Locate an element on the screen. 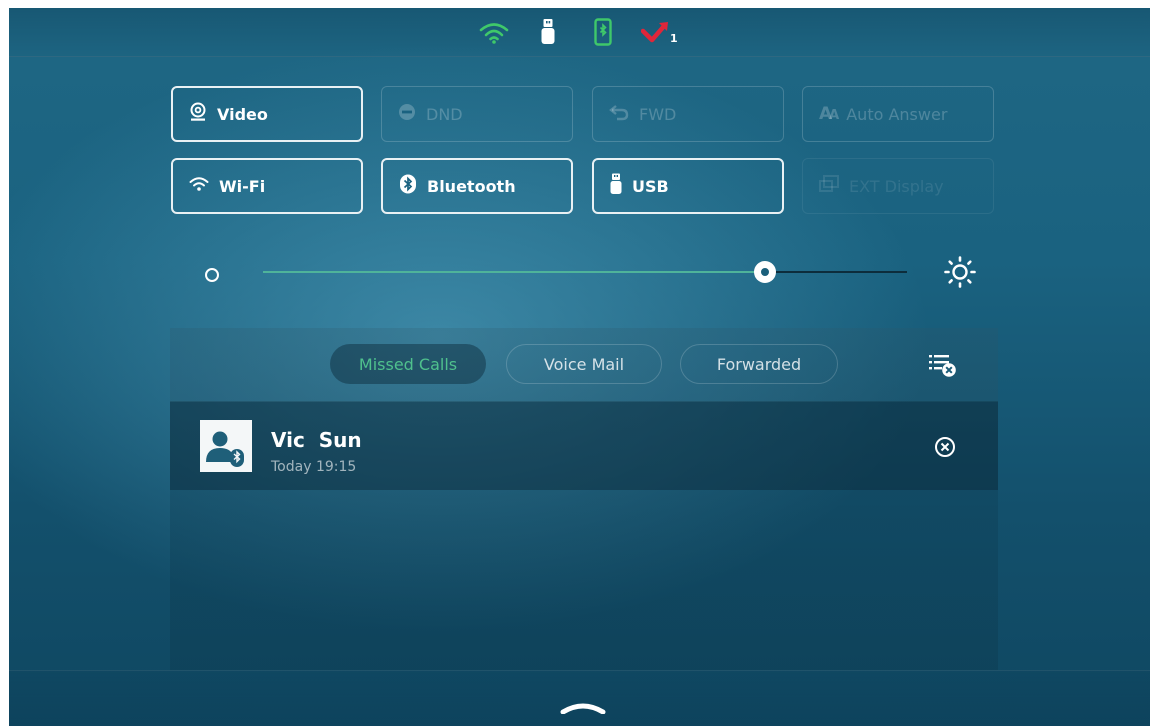 This screenshot has height=726, width=1150. auto-answer-toggle-label: Auto Answer is located at coordinates (897, 114).